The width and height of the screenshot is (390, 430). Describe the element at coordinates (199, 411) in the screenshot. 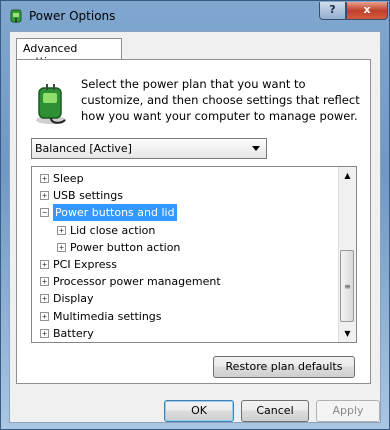

I see `ok-button: OK` at that location.